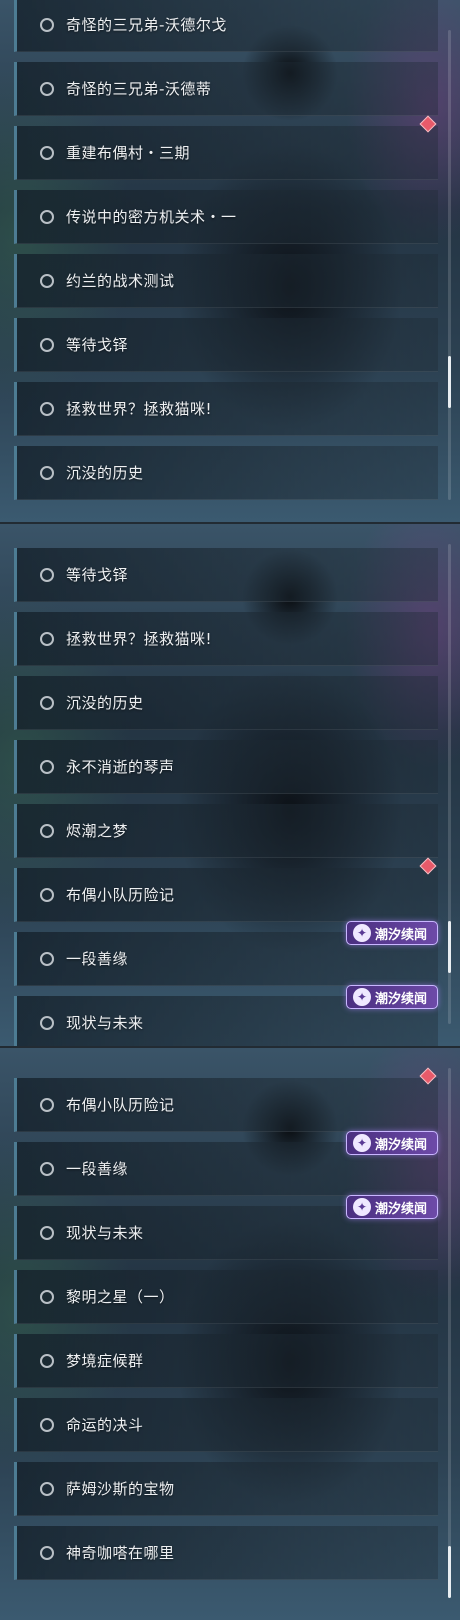 This screenshot has height=1620, width=460. Describe the element at coordinates (226, 1297) in the screenshot. I see `quest-item: 黎明之星（一）` at that location.